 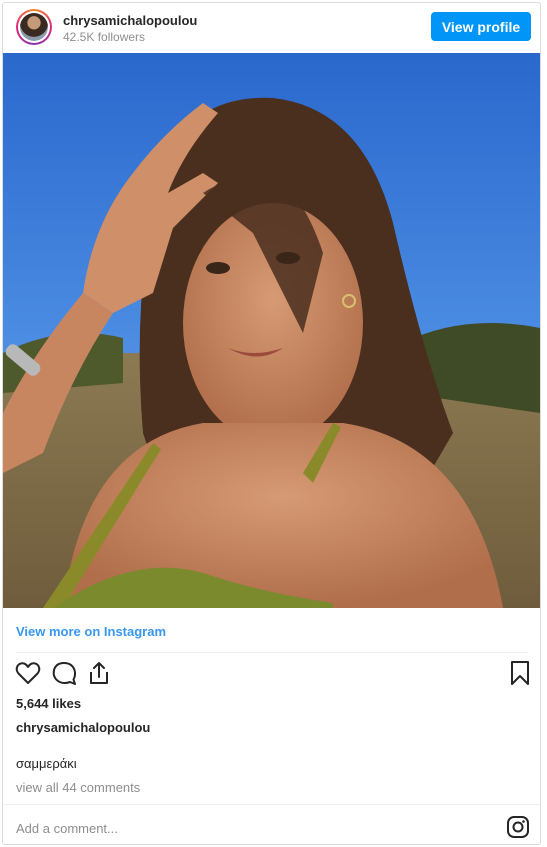 I want to click on avatar, so click(x=34, y=27).